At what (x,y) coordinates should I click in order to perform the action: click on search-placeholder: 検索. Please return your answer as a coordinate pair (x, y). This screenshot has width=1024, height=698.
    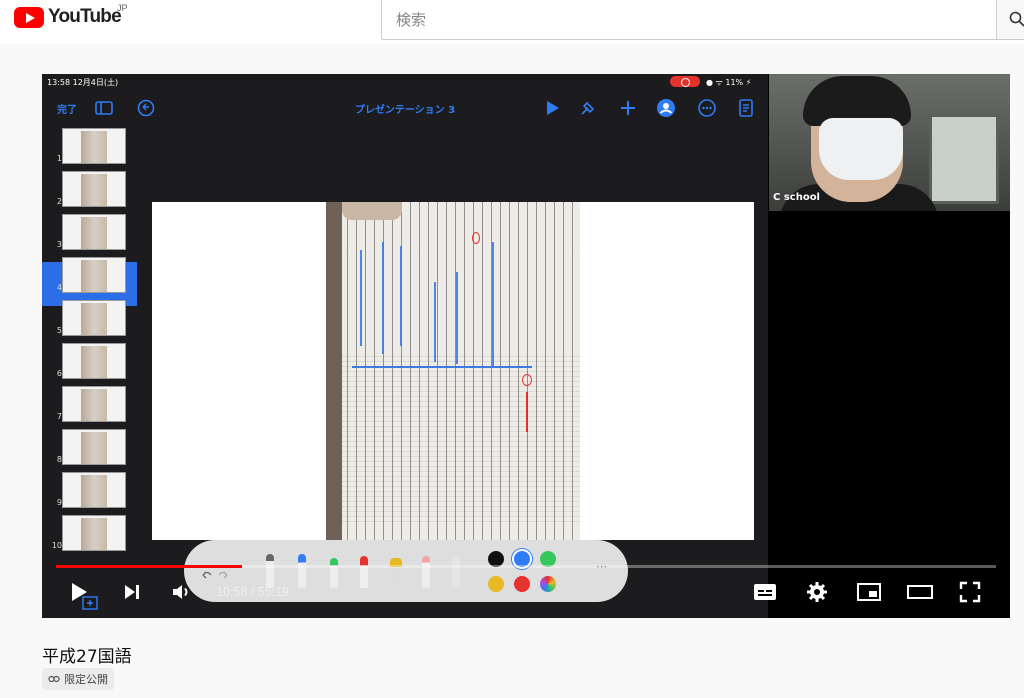
    Looking at the image, I should click on (411, 20).